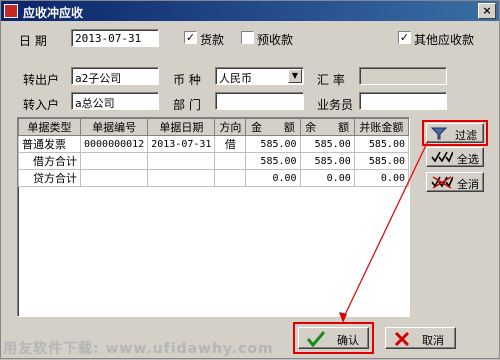  Describe the element at coordinates (348, 340) in the screenshot. I see `confirm-label: 确认` at that location.